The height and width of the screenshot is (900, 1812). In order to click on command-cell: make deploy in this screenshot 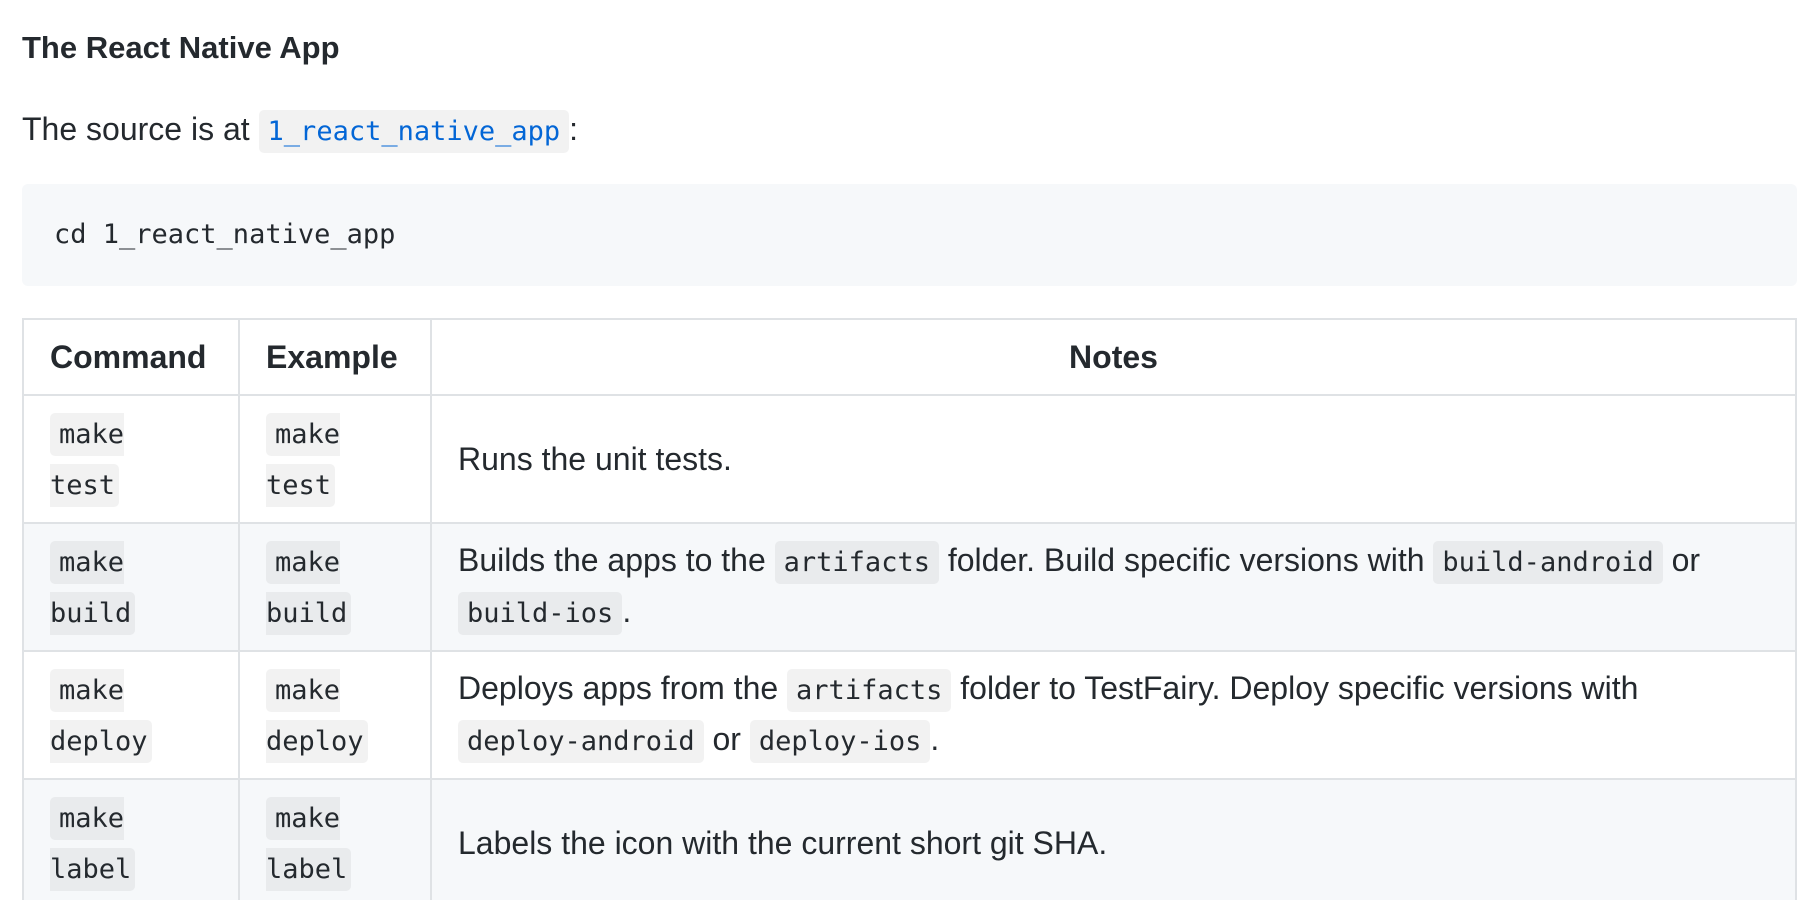, I will do `click(131, 715)`.